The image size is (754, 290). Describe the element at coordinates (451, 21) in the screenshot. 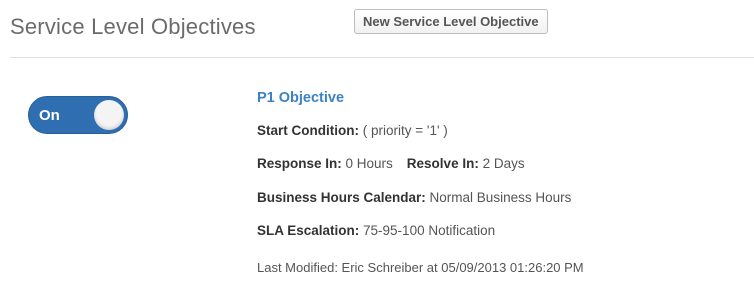

I see `new-slo-button: New Service Level Objective` at that location.